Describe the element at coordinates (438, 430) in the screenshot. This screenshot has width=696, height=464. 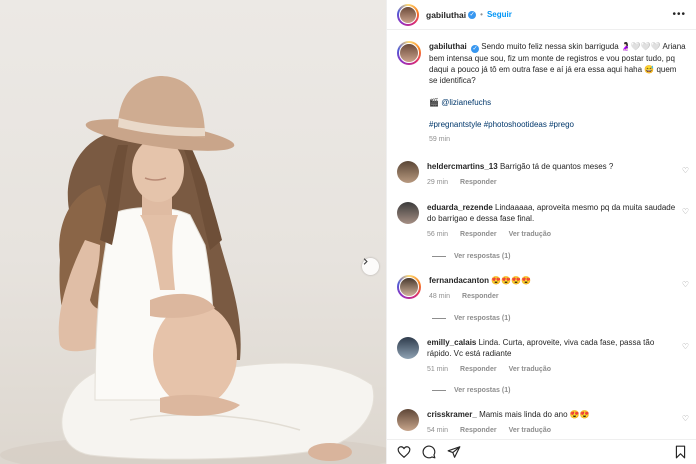
I see `comment-time: 54 min` at that location.